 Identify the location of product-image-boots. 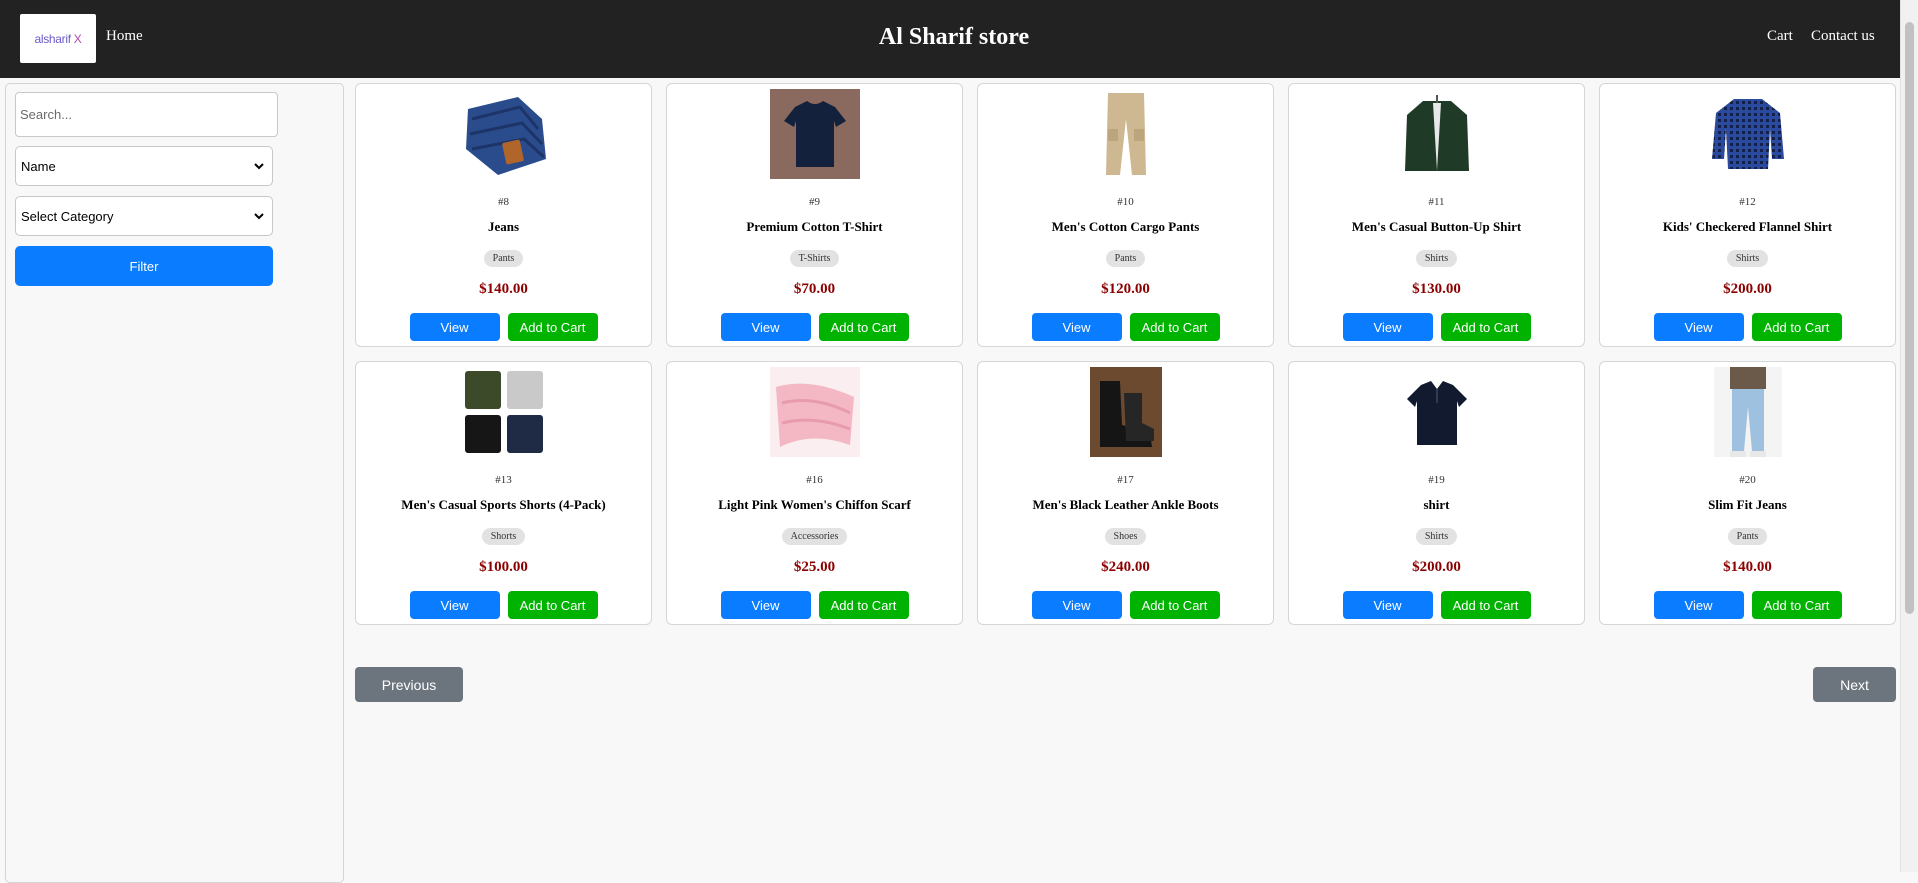
(1125, 412).